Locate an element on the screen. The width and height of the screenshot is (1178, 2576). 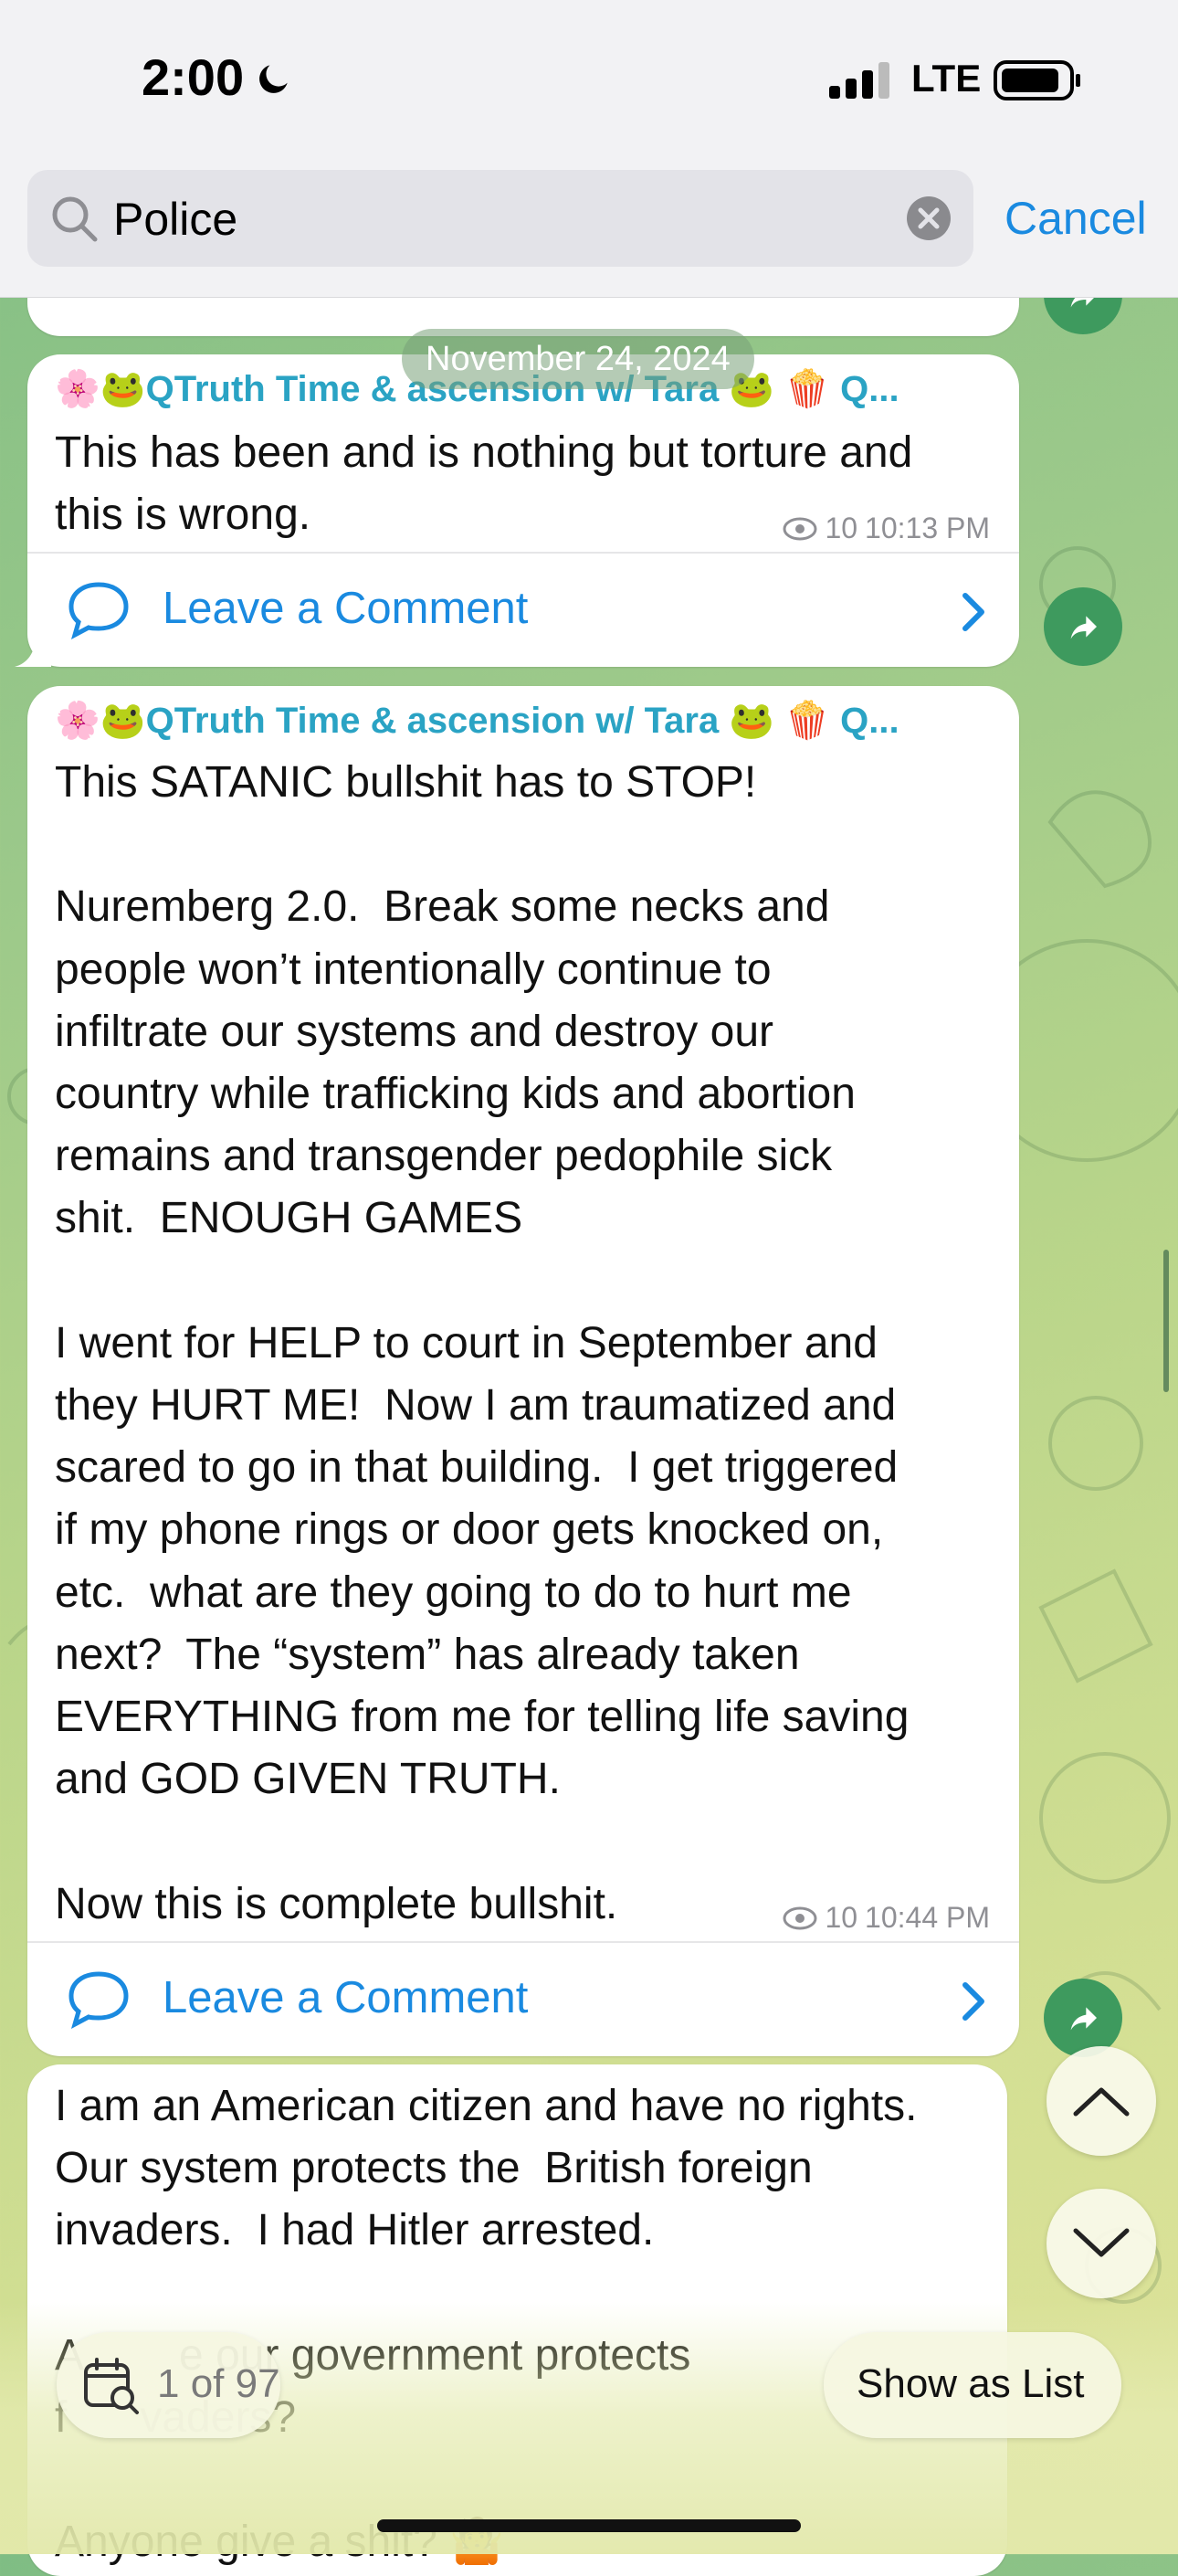
search-bar is located at coordinates (500, 218).